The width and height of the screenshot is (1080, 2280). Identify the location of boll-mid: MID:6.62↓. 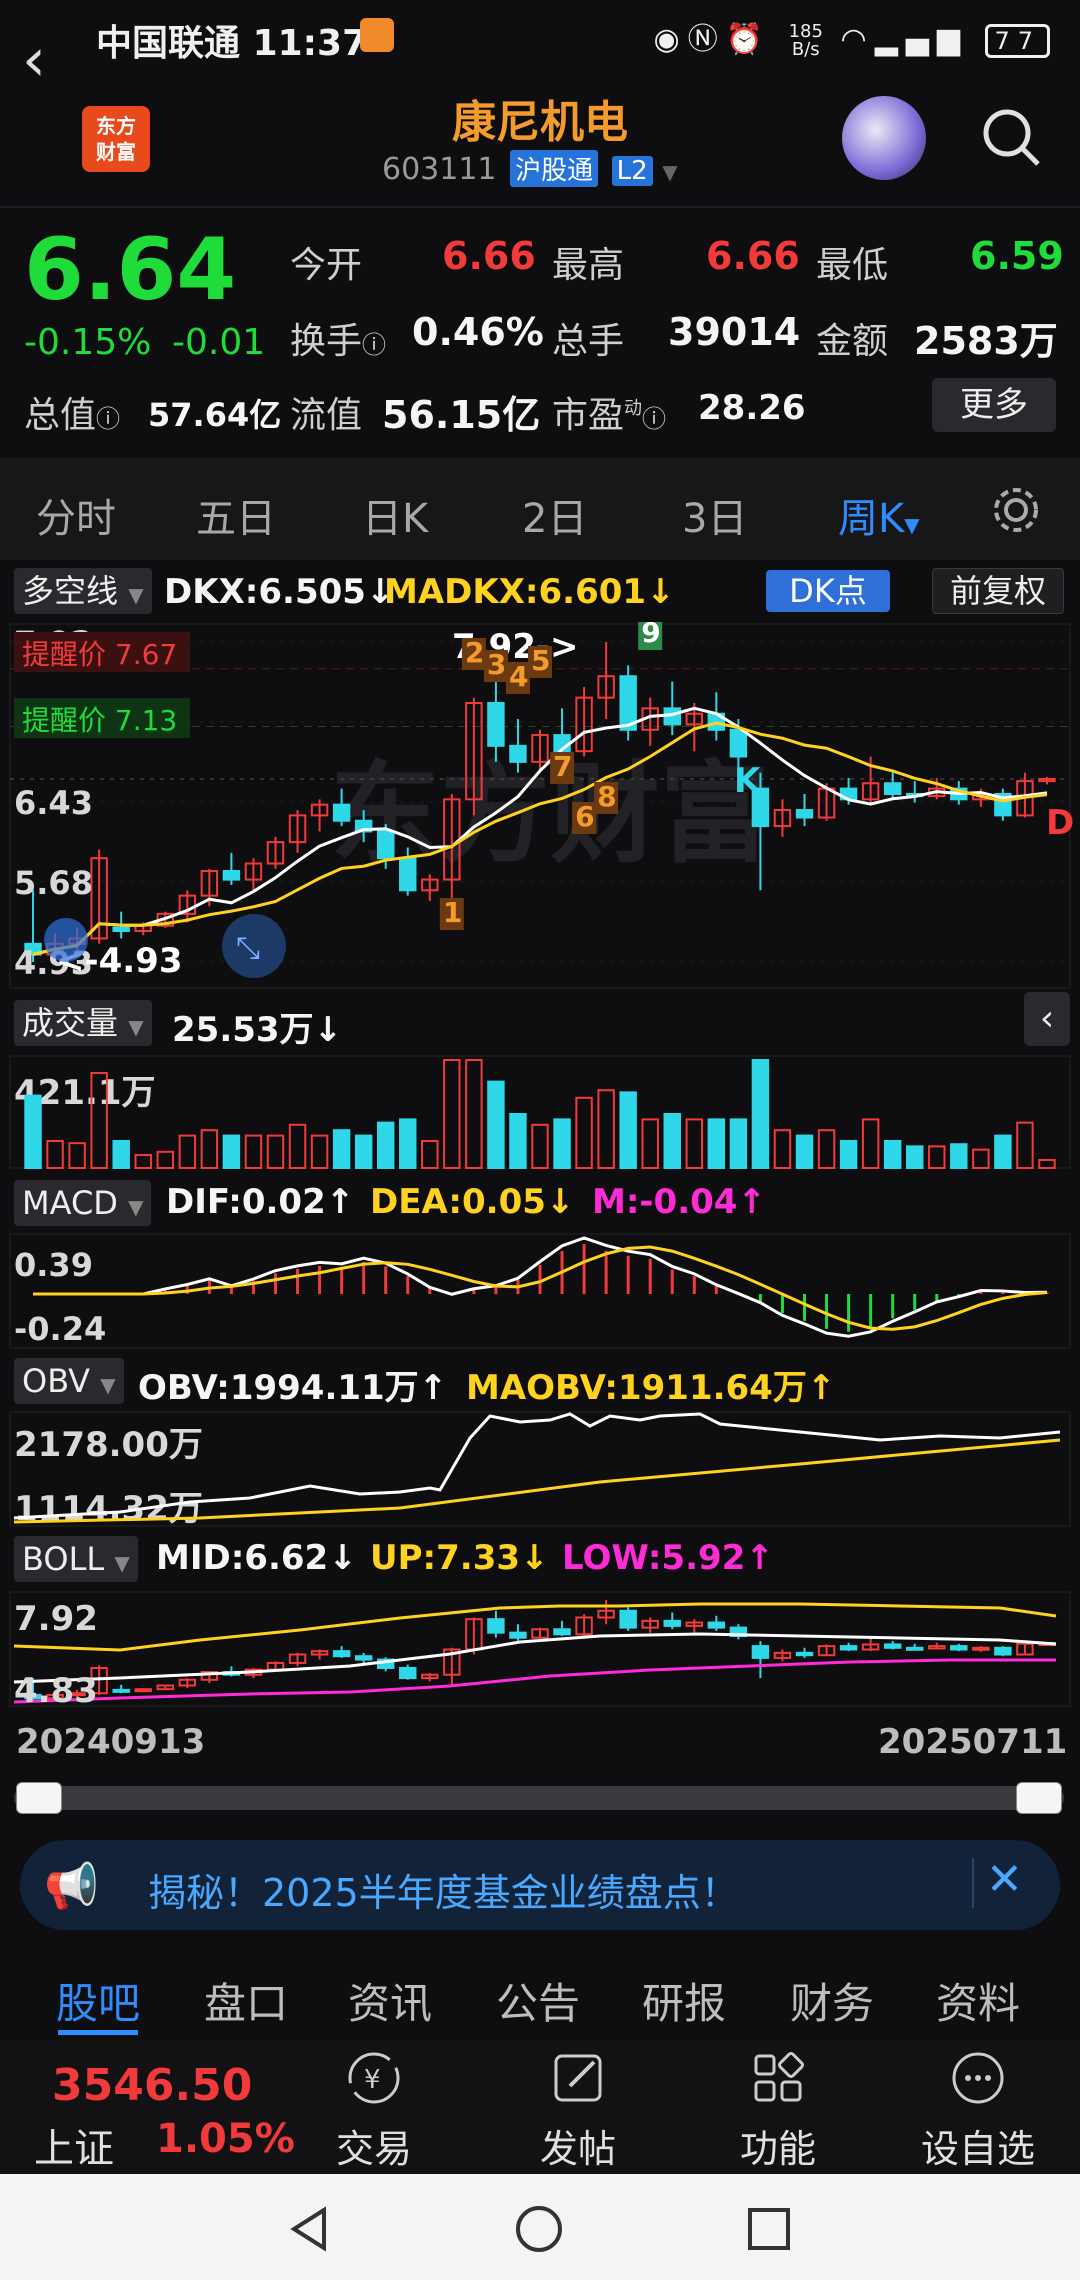
(256, 1558).